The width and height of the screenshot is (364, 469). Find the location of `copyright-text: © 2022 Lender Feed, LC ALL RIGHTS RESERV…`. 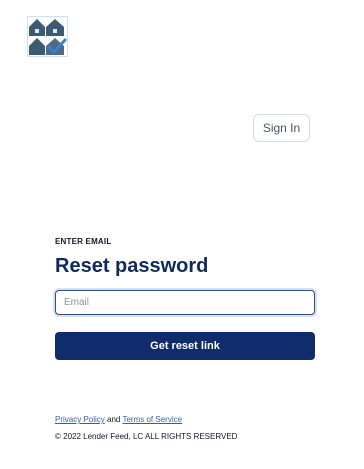

copyright-text: © 2022 Lender Feed, LC ALL RIGHTS RESERV… is located at coordinates (146, 436).